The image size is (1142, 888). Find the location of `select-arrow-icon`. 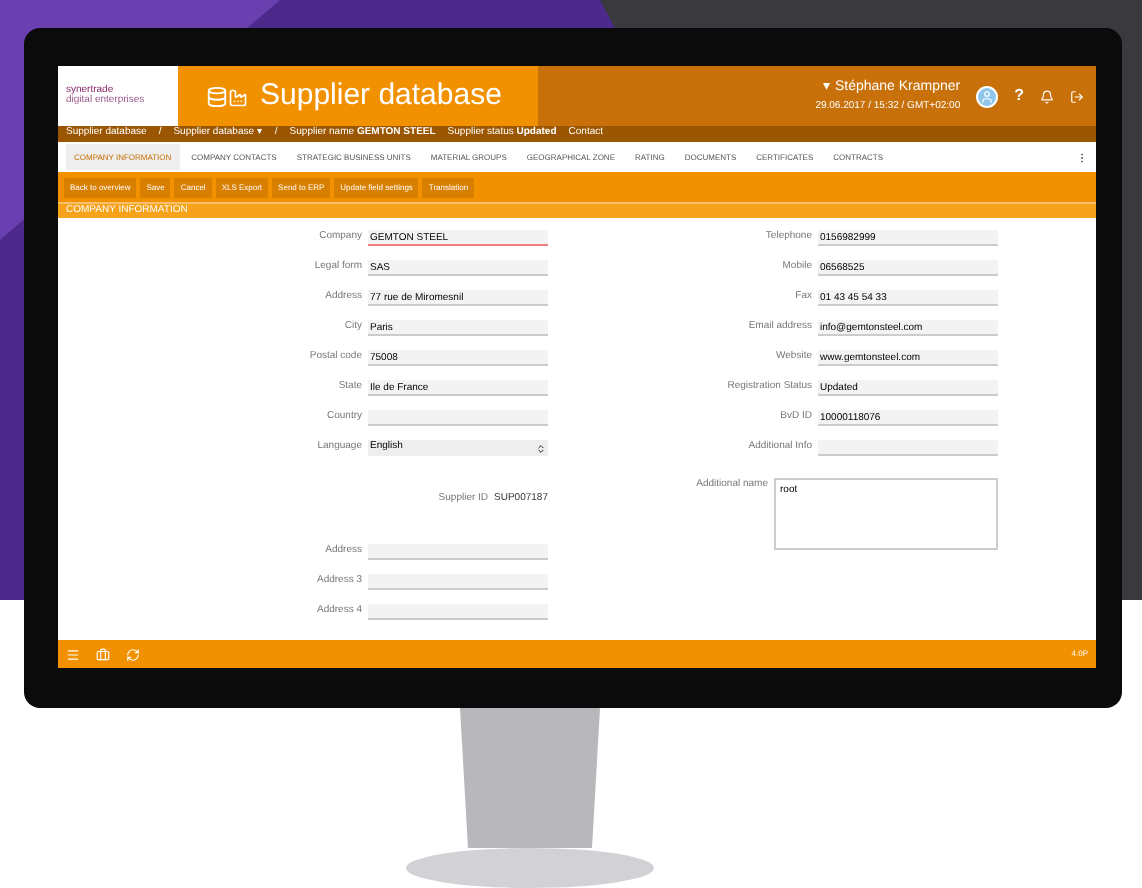

select-arrow-icon is located at coordinates (541, 448).